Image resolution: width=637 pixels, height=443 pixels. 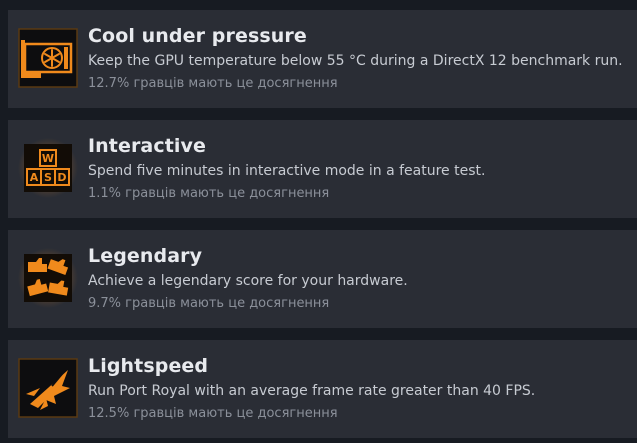 I want to click on thumbs-up-hands-icon, so click(x=48, y=278).